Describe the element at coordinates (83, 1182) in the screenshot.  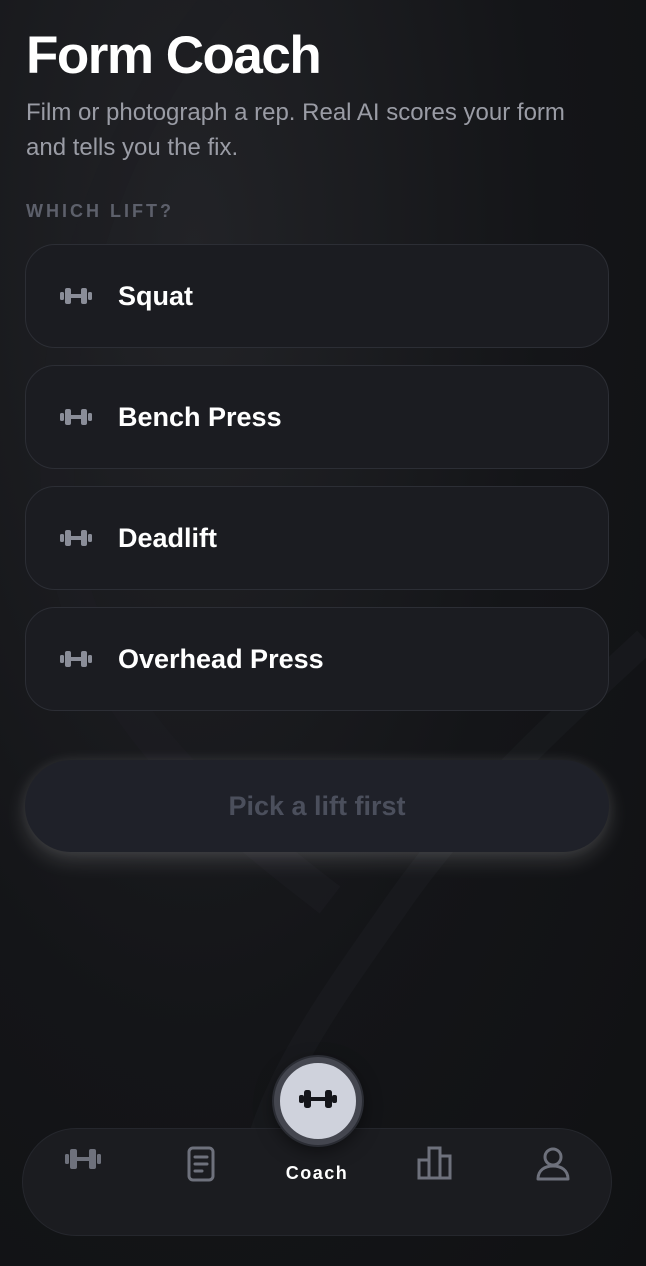
I see `tab-workouts` at that location.